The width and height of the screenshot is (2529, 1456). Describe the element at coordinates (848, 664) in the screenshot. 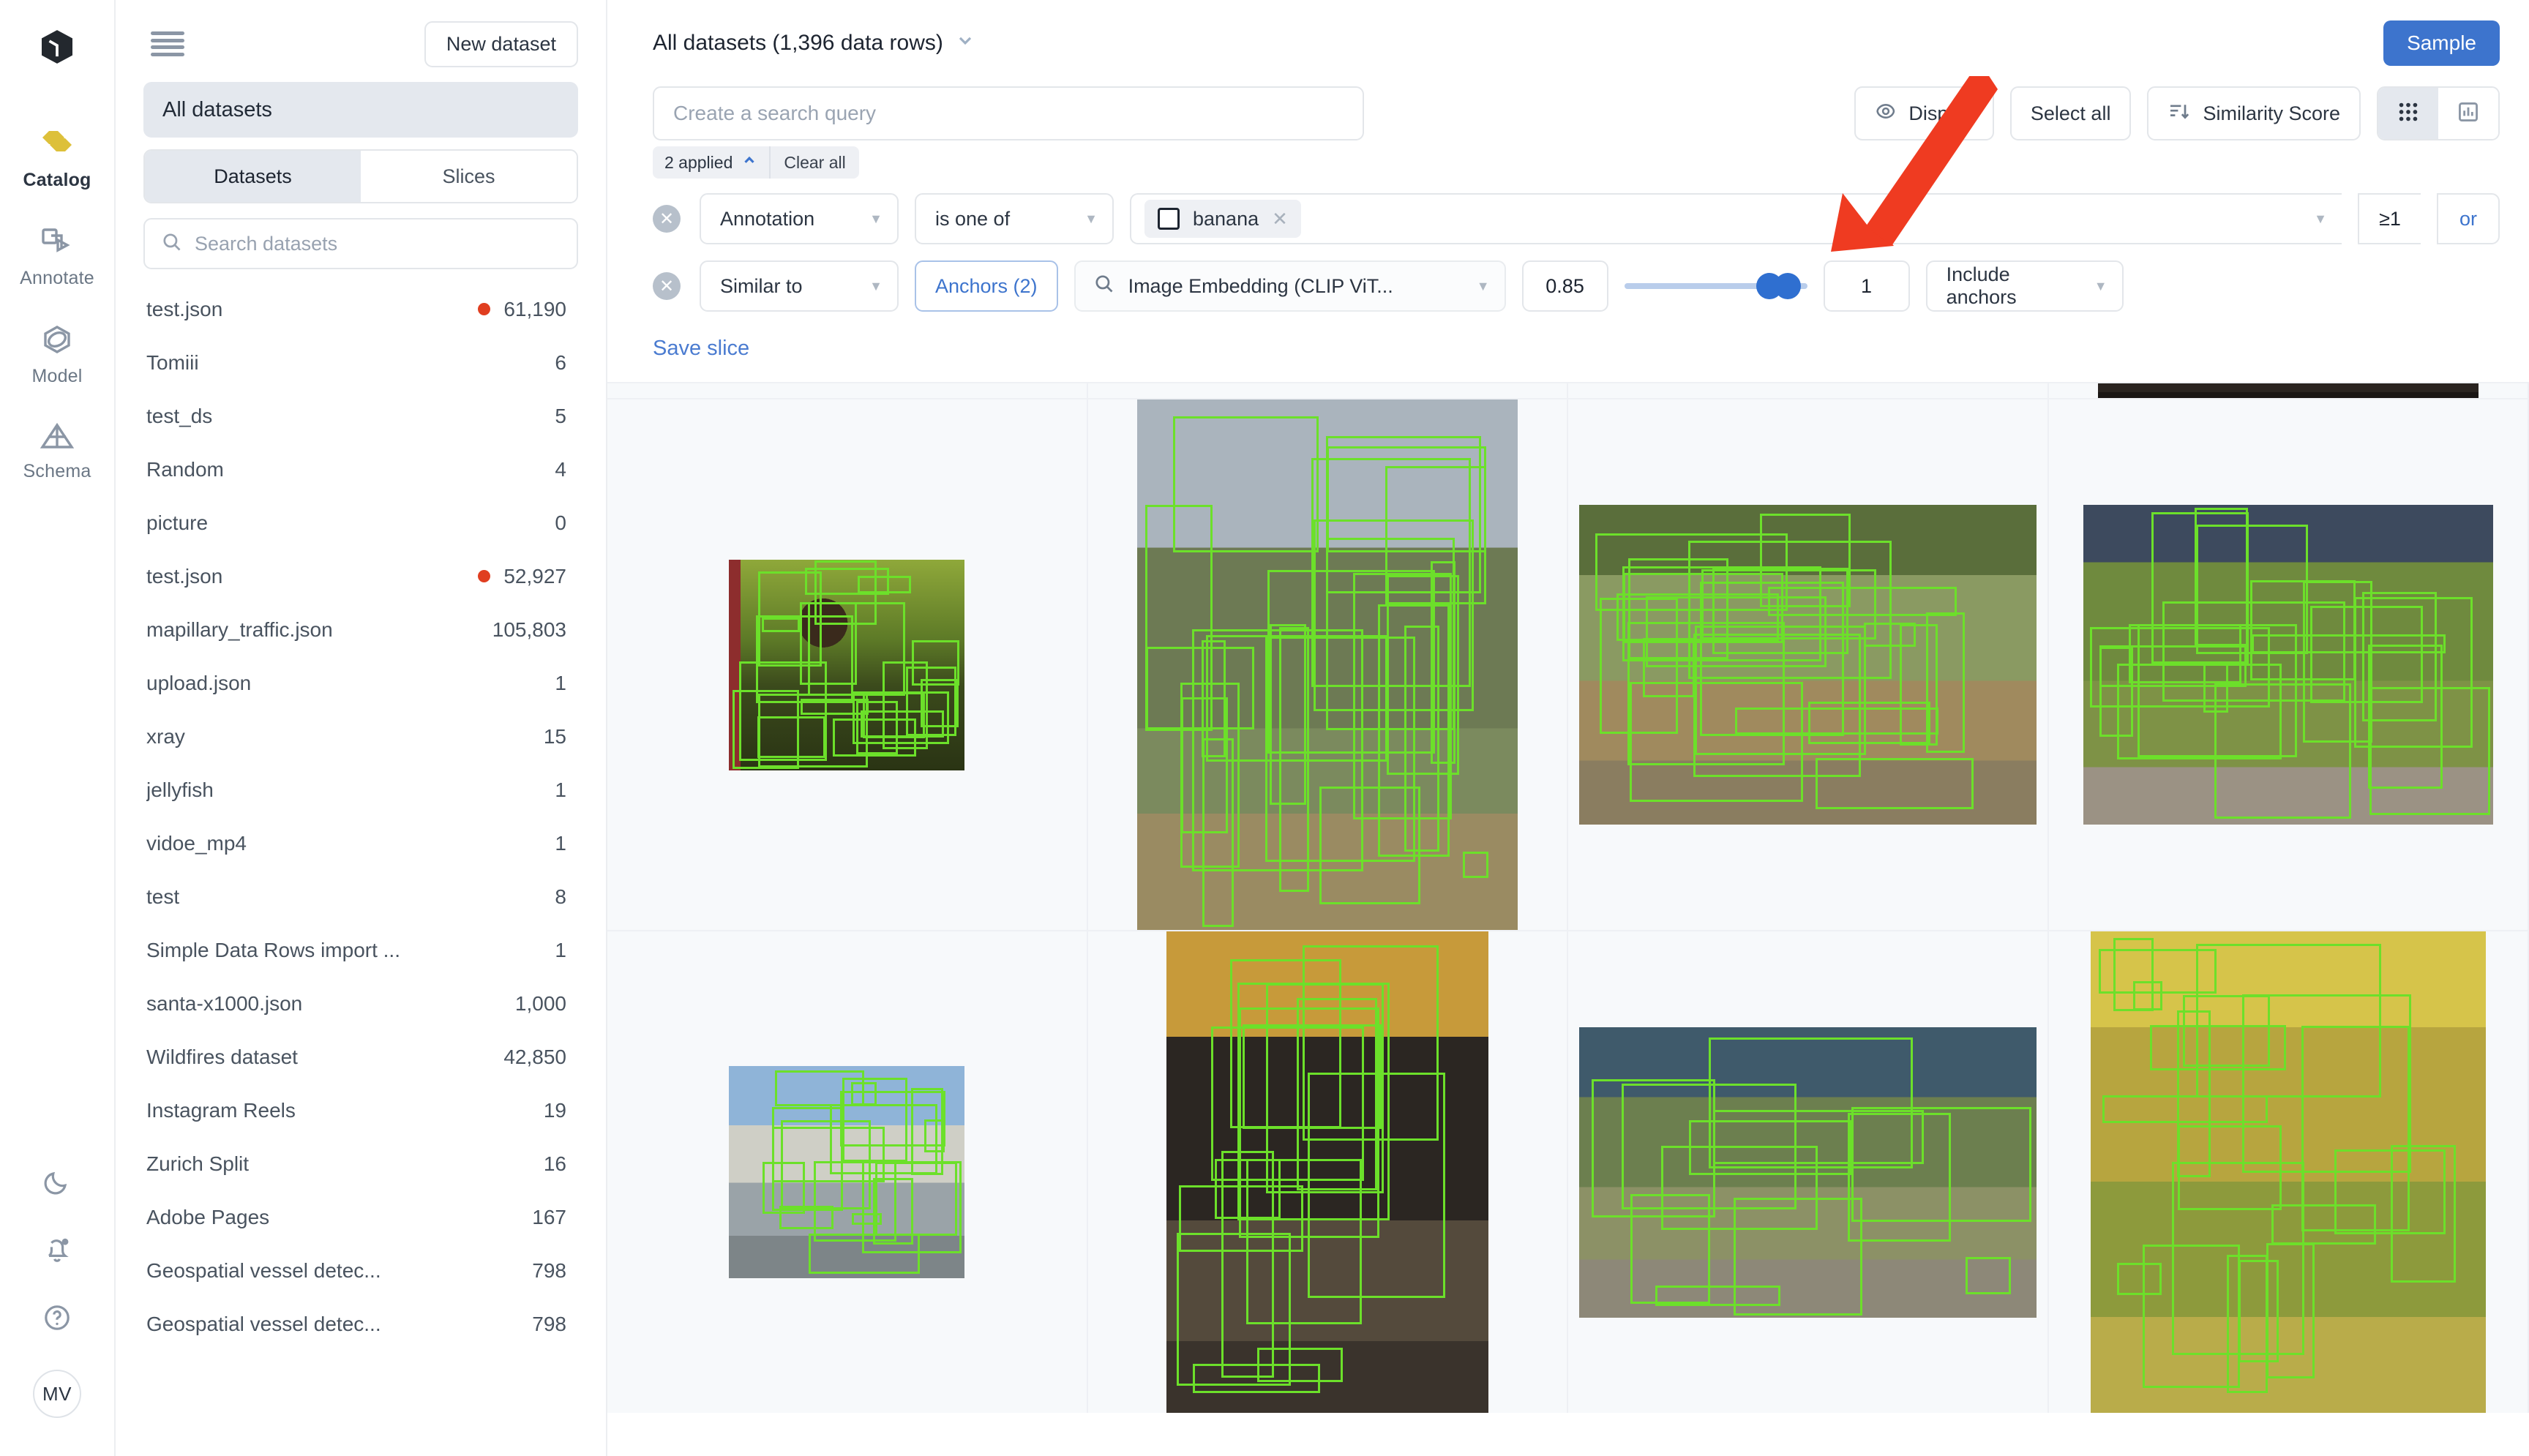

I see `thumb-man-with-bananas` at that location.